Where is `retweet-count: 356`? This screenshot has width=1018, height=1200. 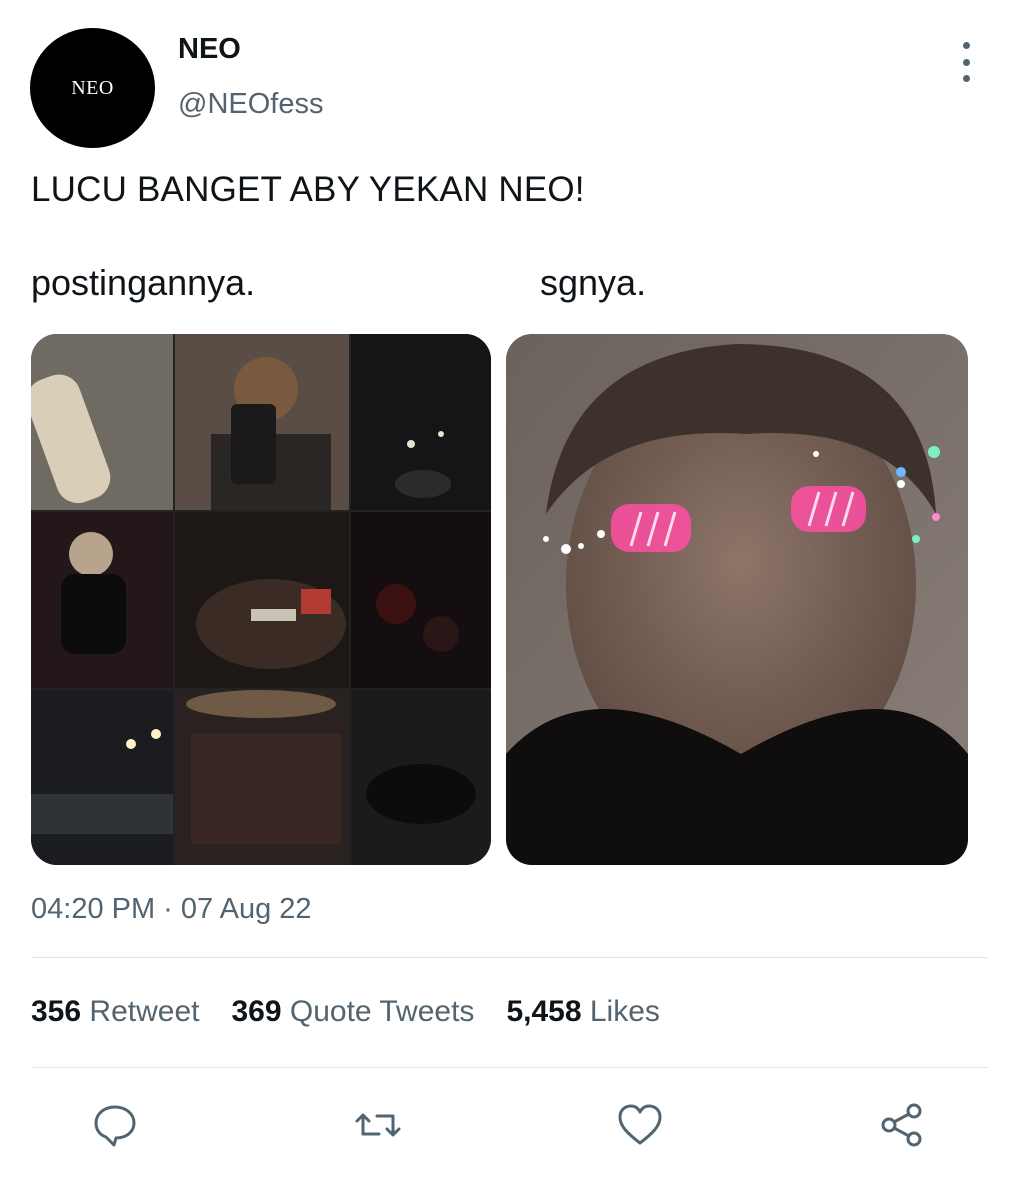 retweet-count: 356 is located at coordinates (56, 1011).